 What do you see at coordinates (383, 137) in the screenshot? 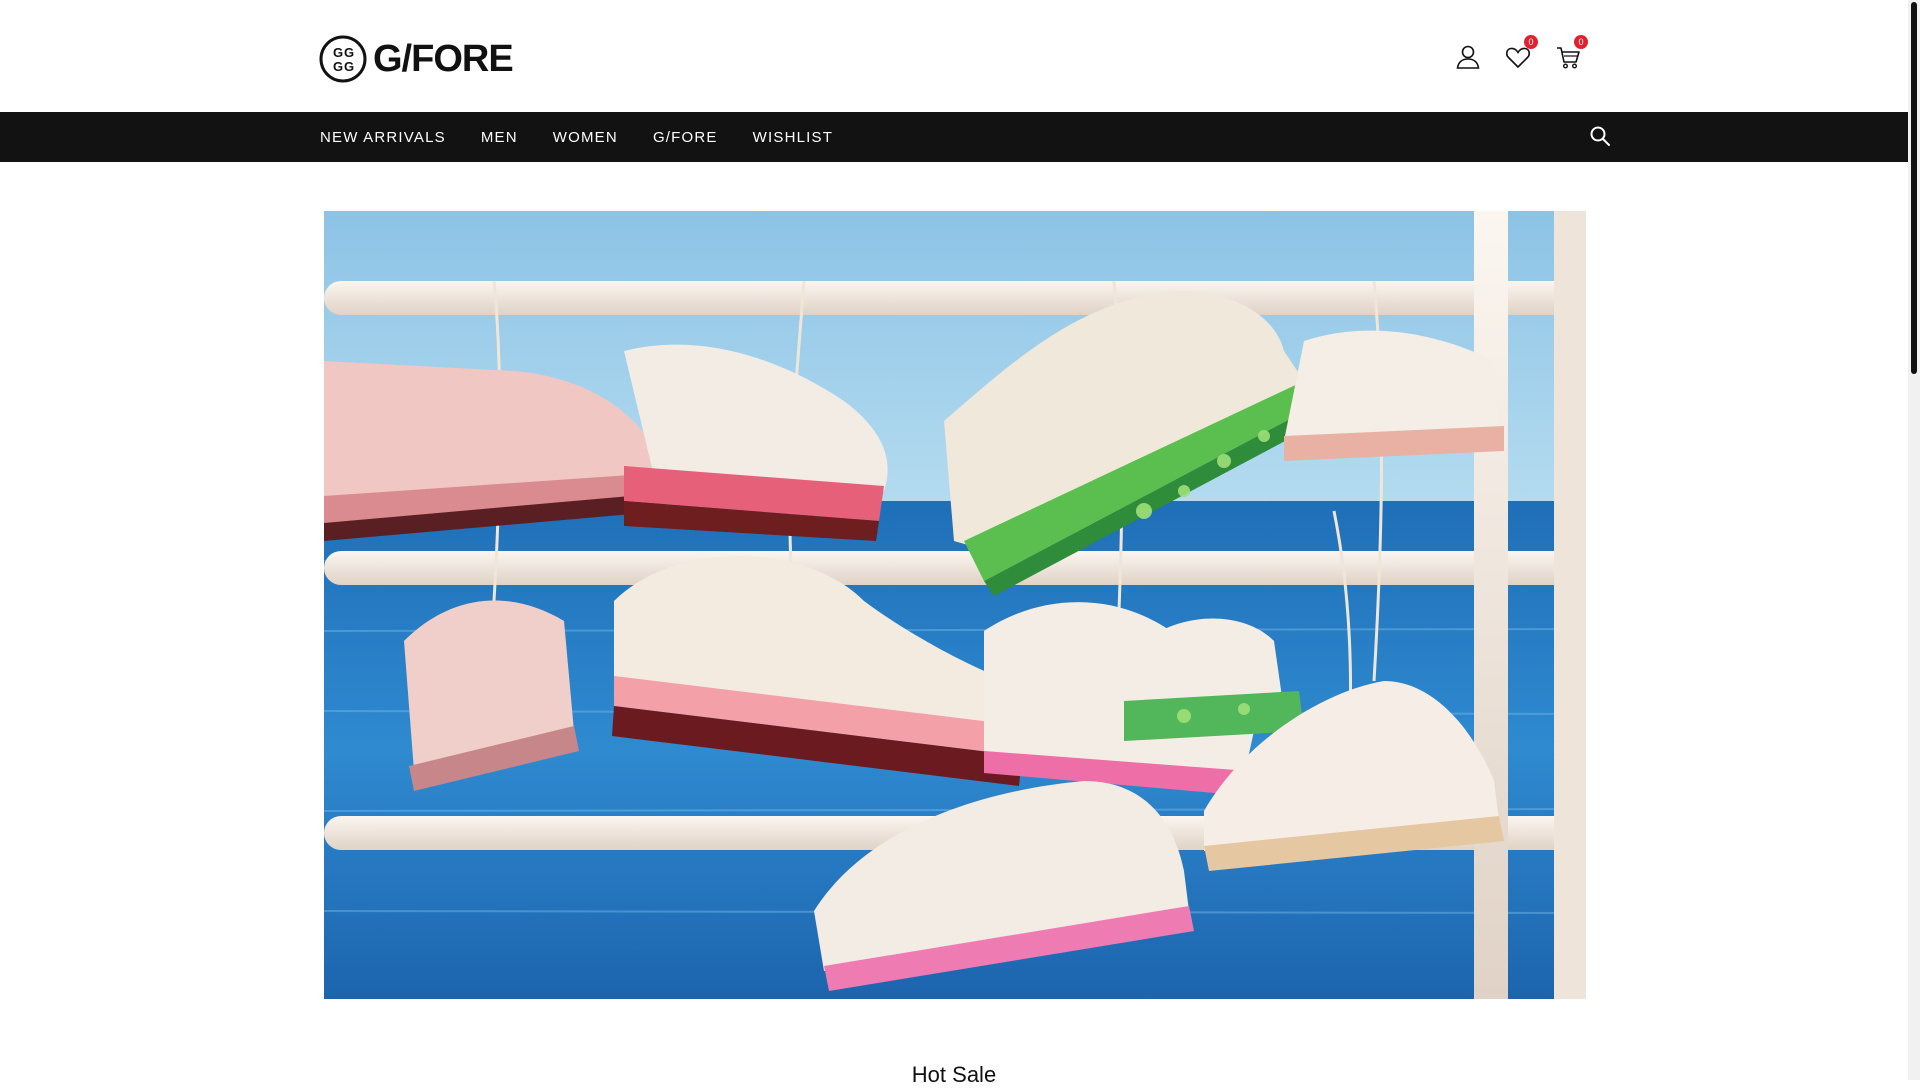
I see `nav-item-new-arrivals: NEW ARRIVALS` at bounding box center [383, 137].